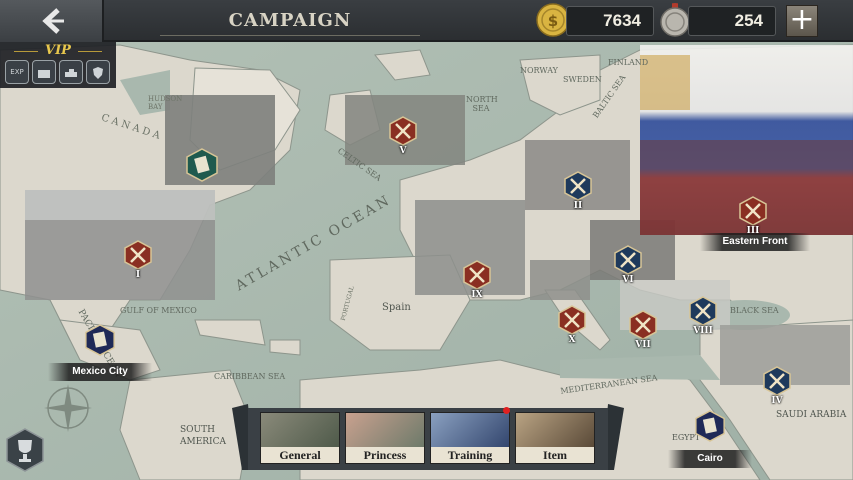  I want to click on chapter-numeral: VII, so click(643, 345).